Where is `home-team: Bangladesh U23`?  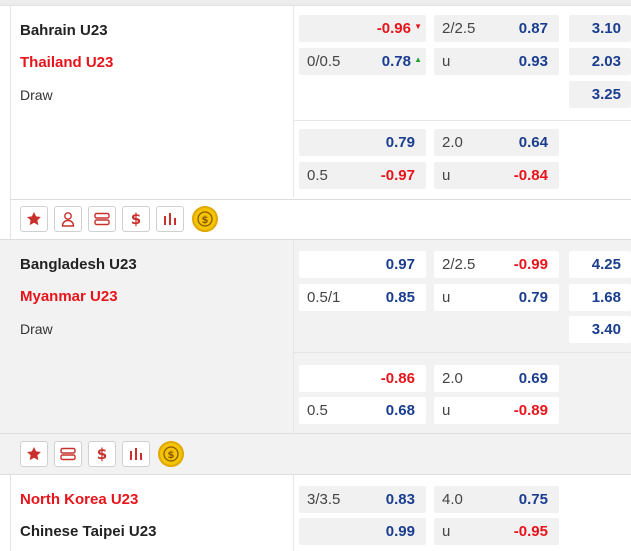 home-team: Bangladesh U23 is located at coordinates (78, 264).